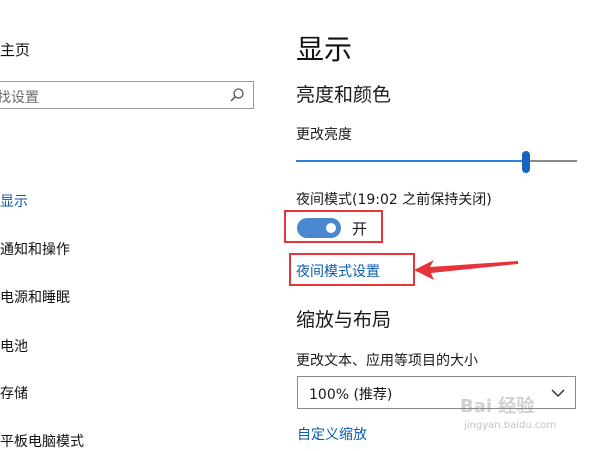 Image resolution: width=600 pixels, height=451 pixels. I want to click on brightness-label: 更改亮度, so click(324, 135).